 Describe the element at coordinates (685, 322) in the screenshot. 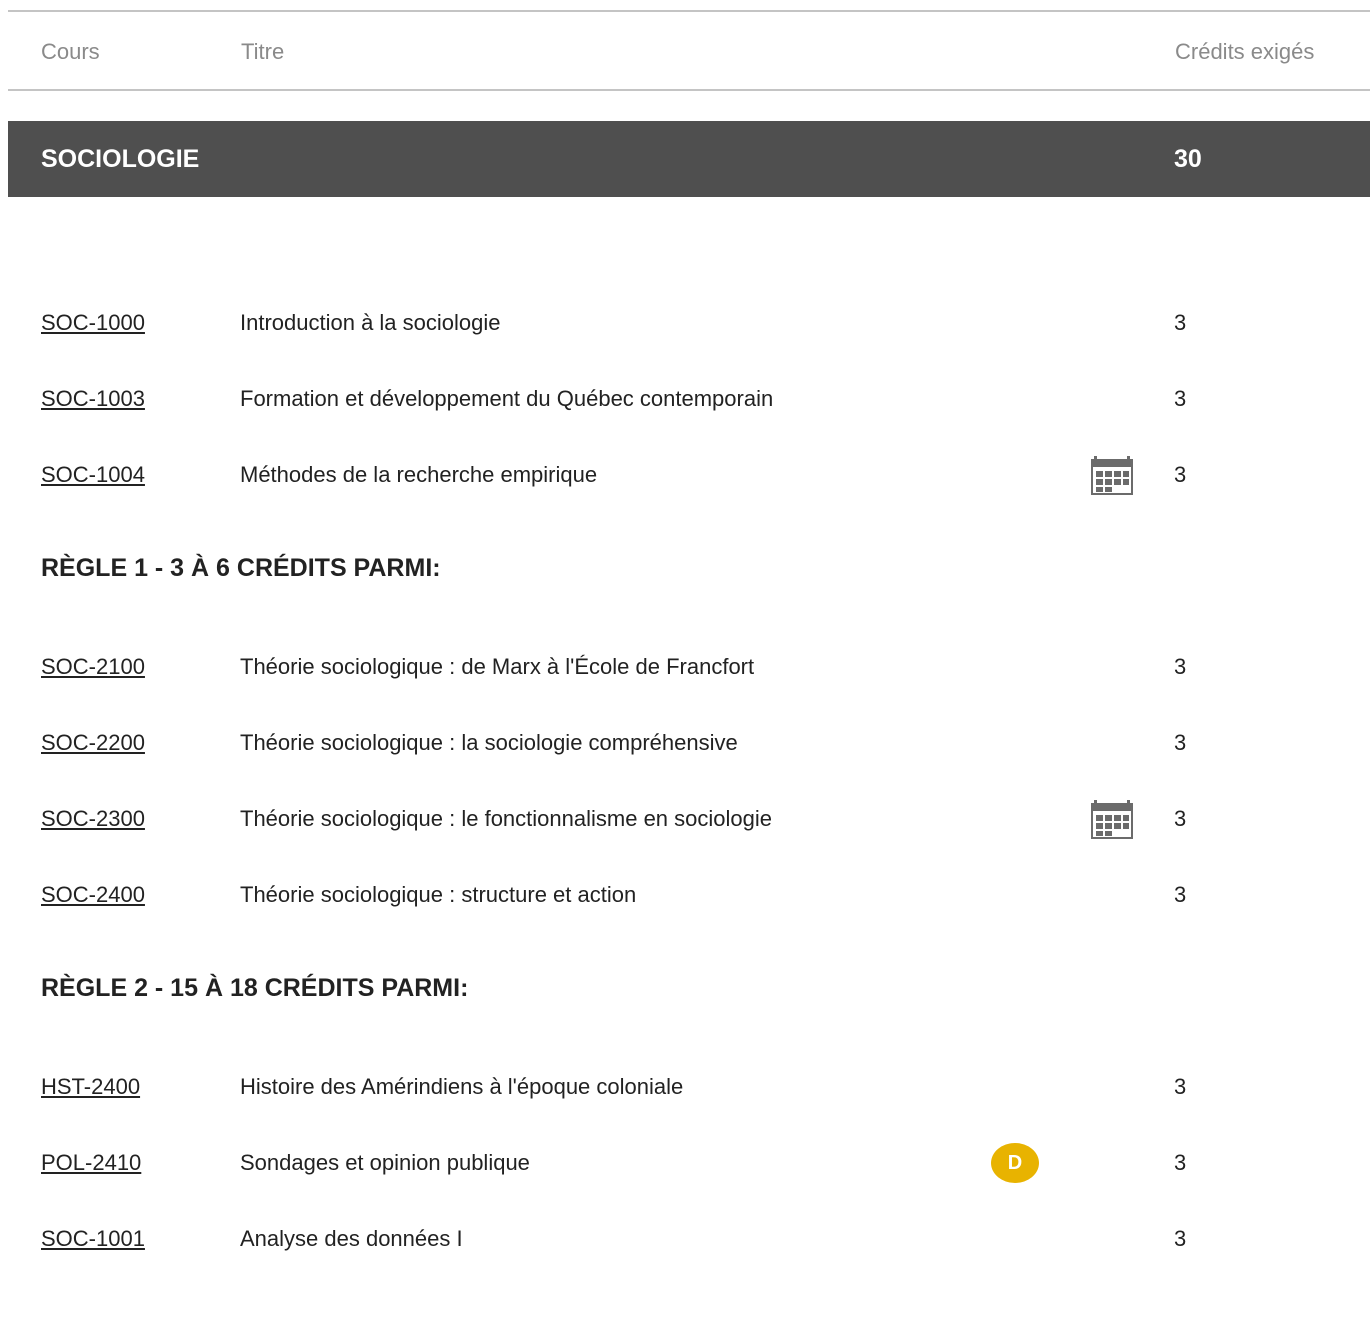

I see `course-row: SOC-1000 Introduction à la sociologie 3` at that location.